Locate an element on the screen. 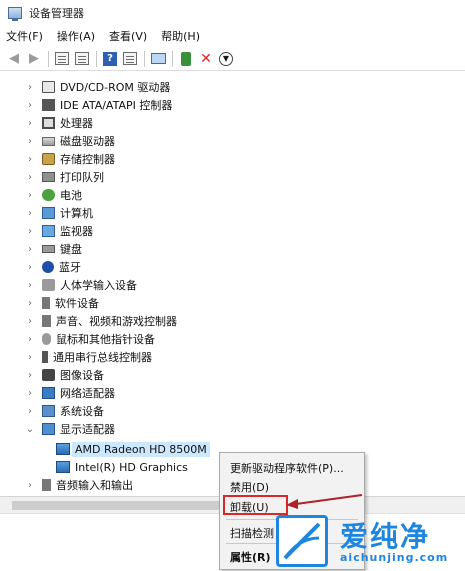 The height and width of the screenshot is (571, 465). tree-item-label: 网络适配器 is located at coordinates (87, 393).